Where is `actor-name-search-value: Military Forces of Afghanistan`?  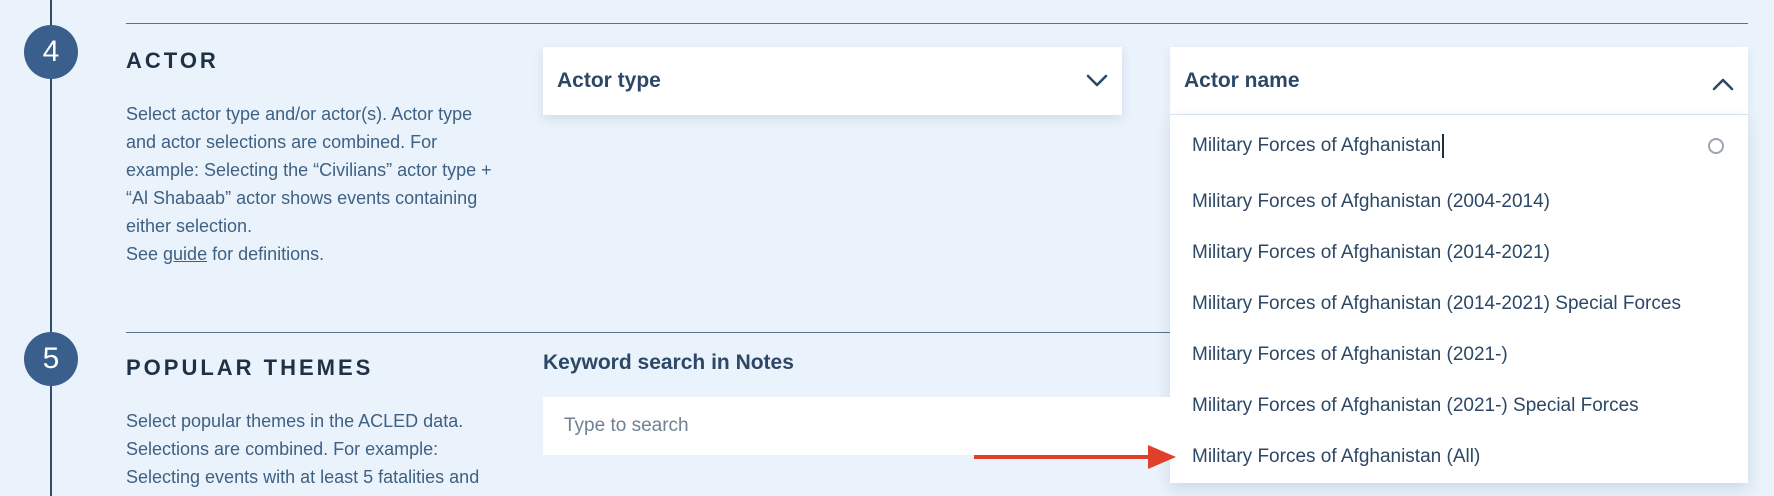 actor-name-search-value: Military Forces of Afghanistan is located at coordinates (1317, 145).